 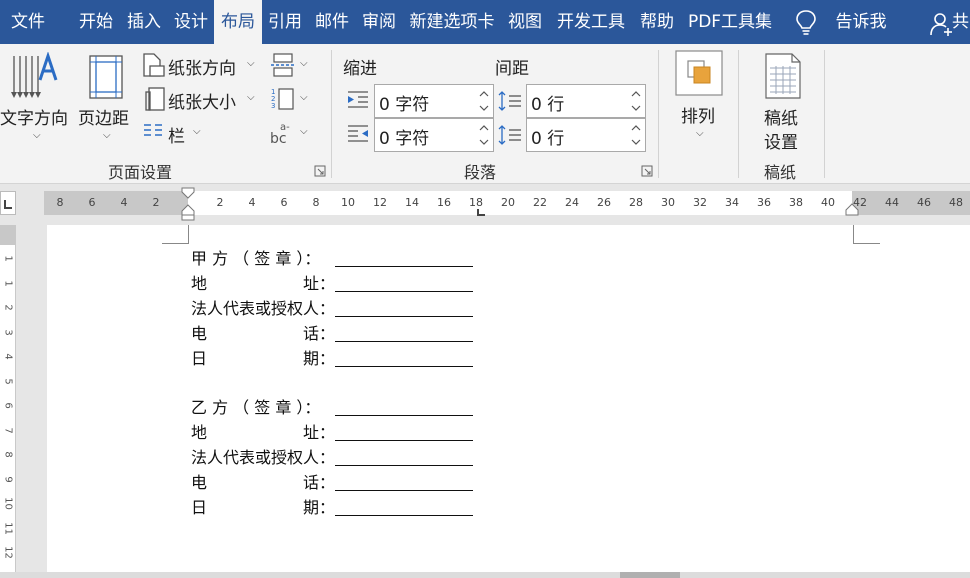 What do you see at coordinates (572, 202) in the screenshot?
I see `ruler-tick-label: 24` at bounding box center [572, 202].